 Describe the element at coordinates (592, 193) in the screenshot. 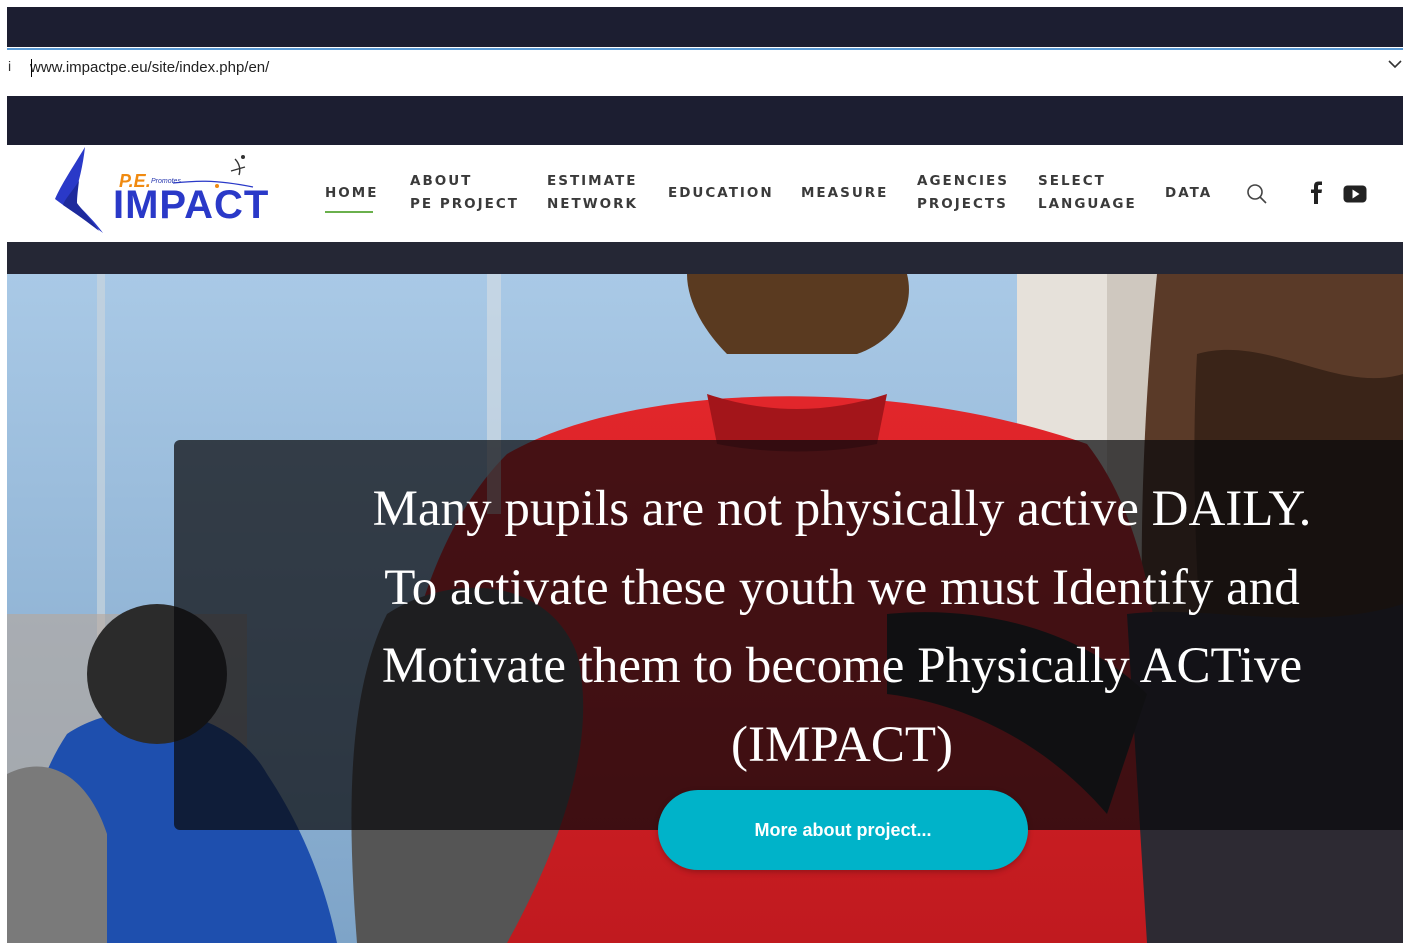

I see `nav-estimate-network: ESTIMATE NETWORK` at that location.